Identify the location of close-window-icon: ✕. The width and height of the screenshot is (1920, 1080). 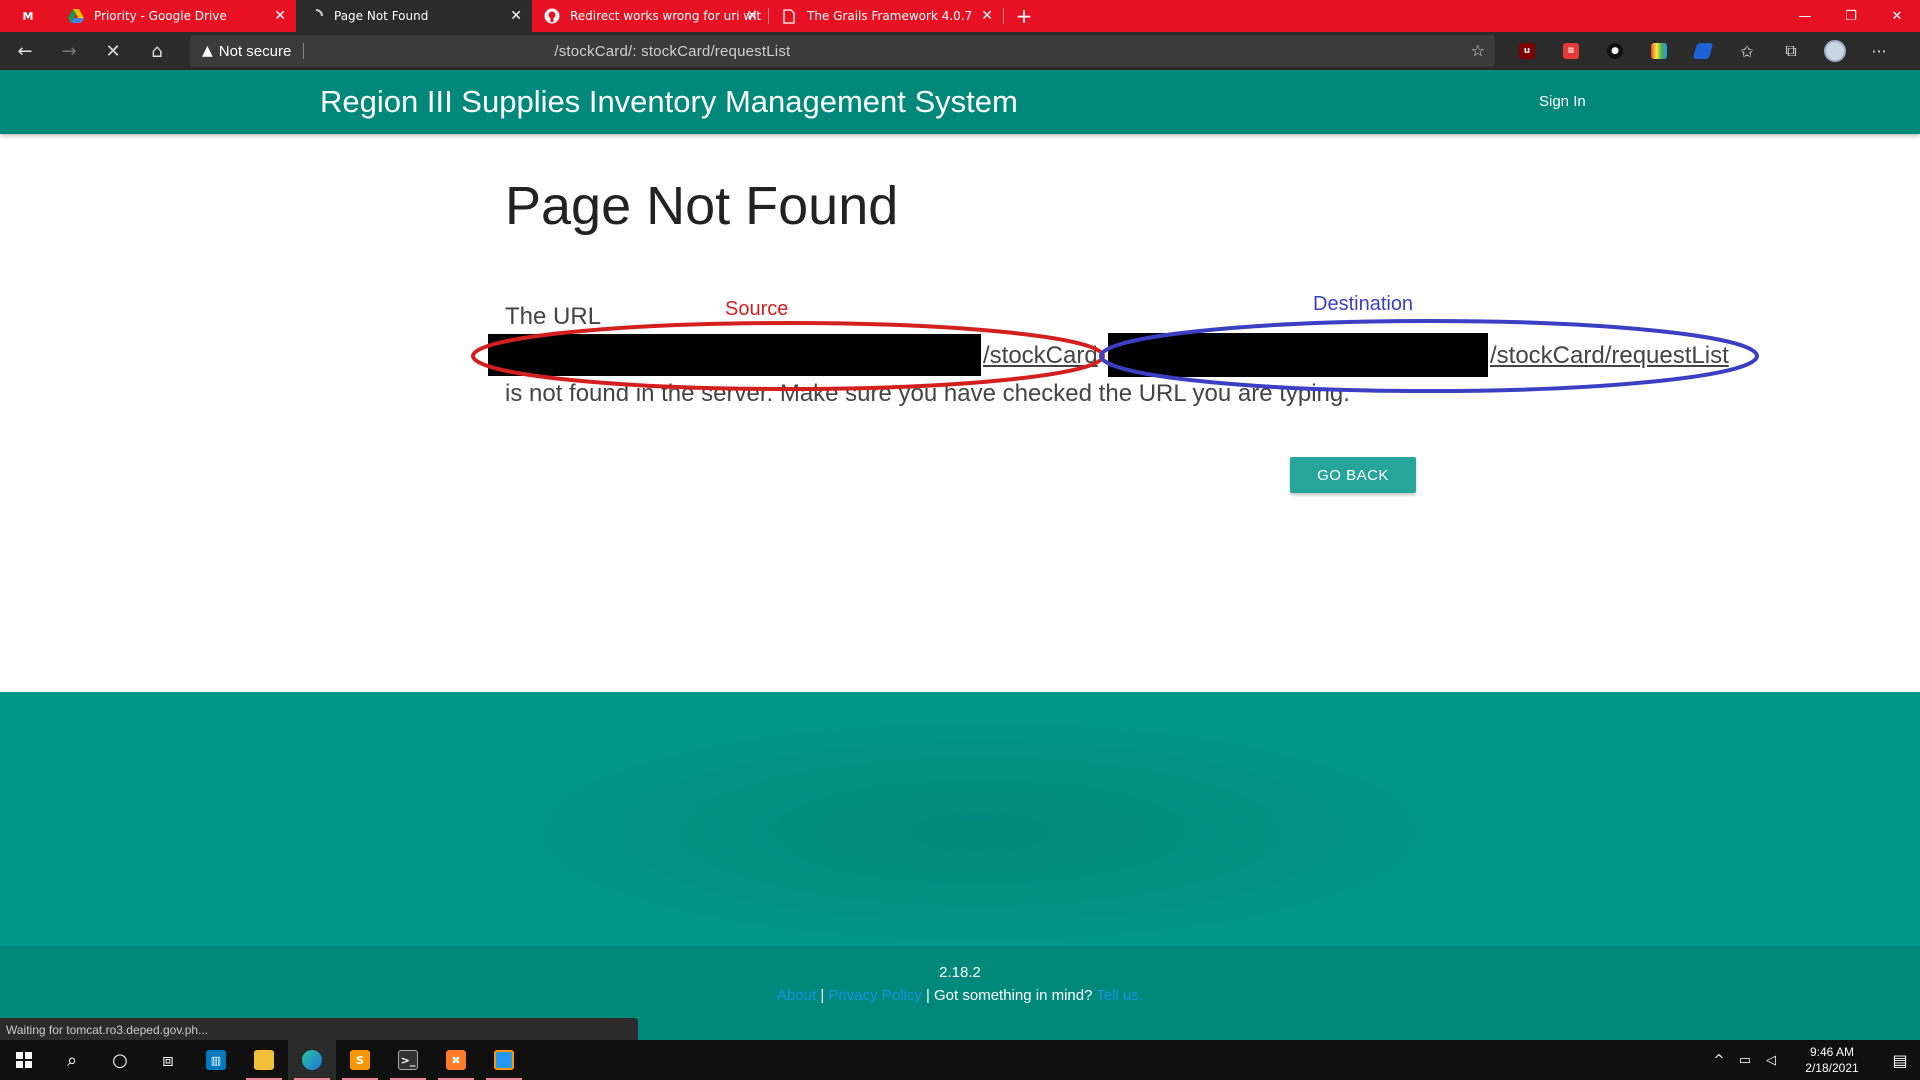
(1897, 16).